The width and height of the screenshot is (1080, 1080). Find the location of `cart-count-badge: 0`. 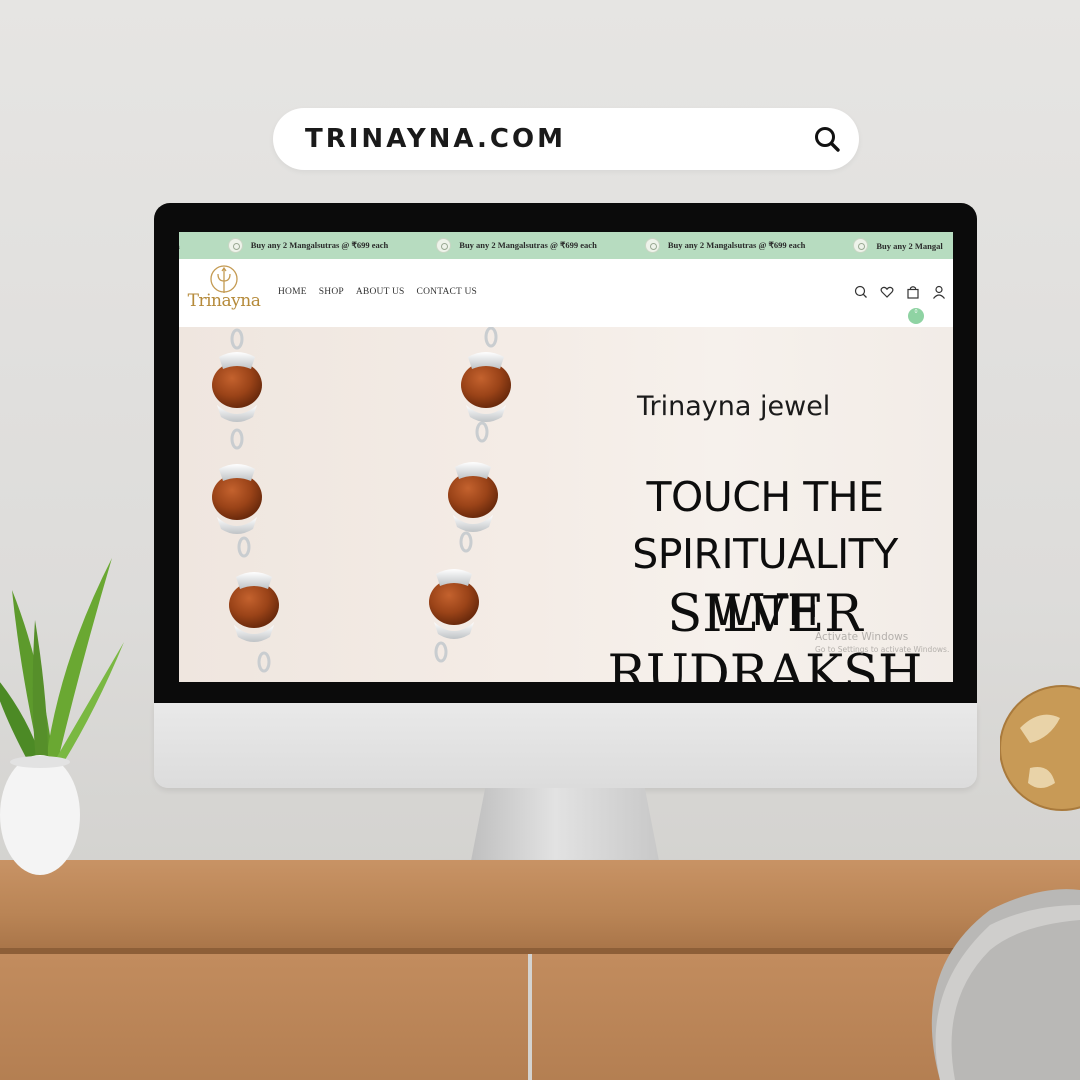

cart-count-badge: 0 is located at coordinates (916, 316).